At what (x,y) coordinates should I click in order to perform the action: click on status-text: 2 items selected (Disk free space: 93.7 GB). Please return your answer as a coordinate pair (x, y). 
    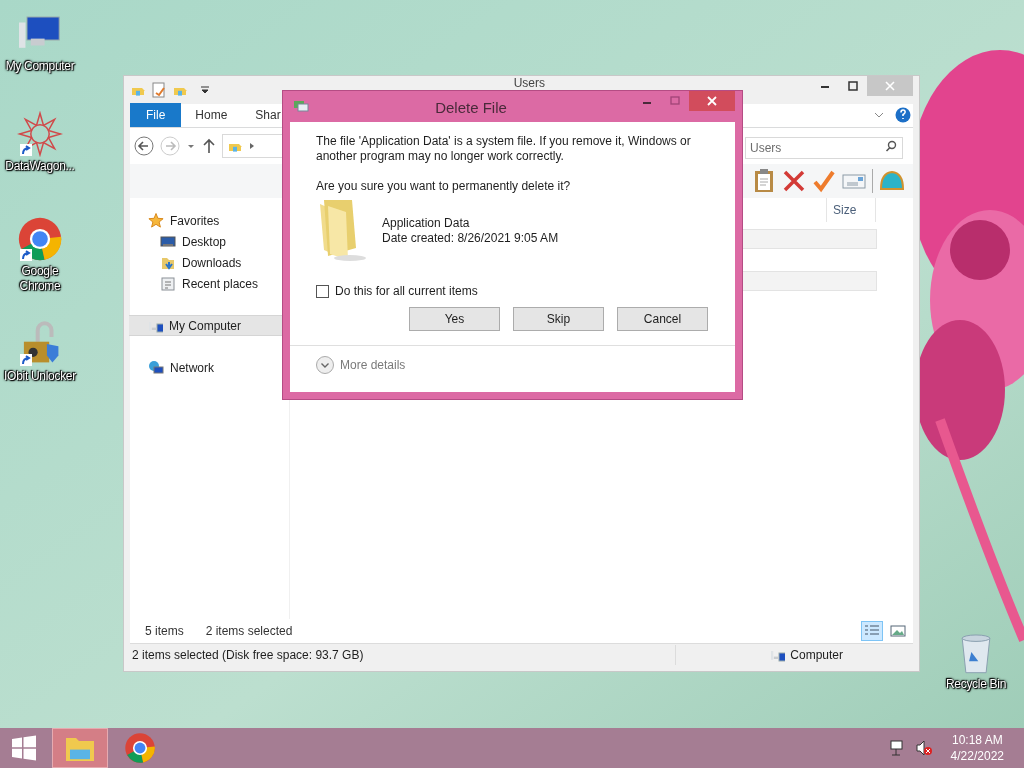
    Looking at the image, I should click on (248, 655).